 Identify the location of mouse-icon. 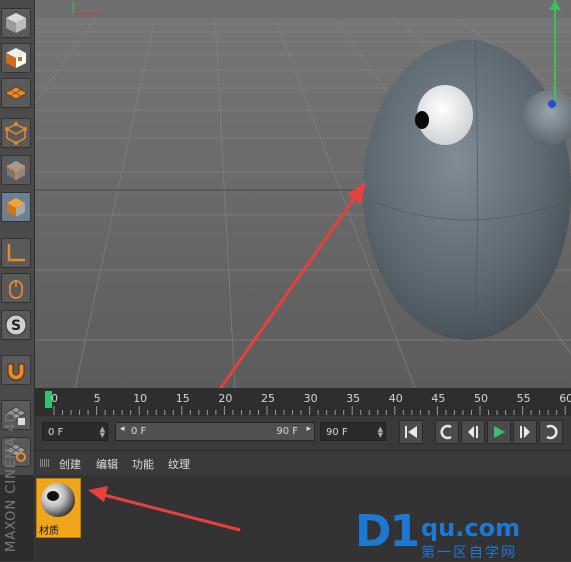
(16, 289).